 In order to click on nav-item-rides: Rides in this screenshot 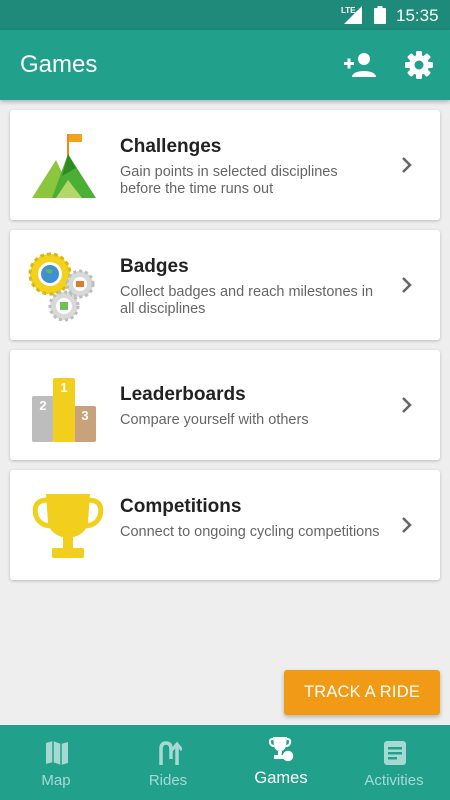, I will do `click(168, 762)`.